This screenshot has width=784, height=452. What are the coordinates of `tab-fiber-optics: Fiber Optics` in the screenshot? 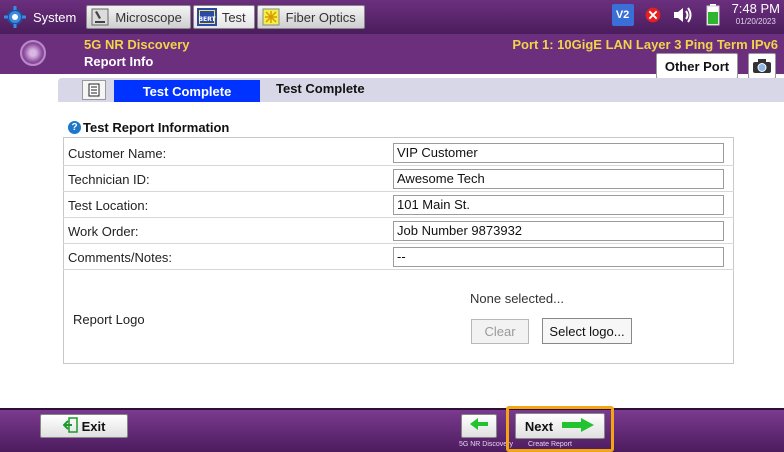 It's located at (310, 17).